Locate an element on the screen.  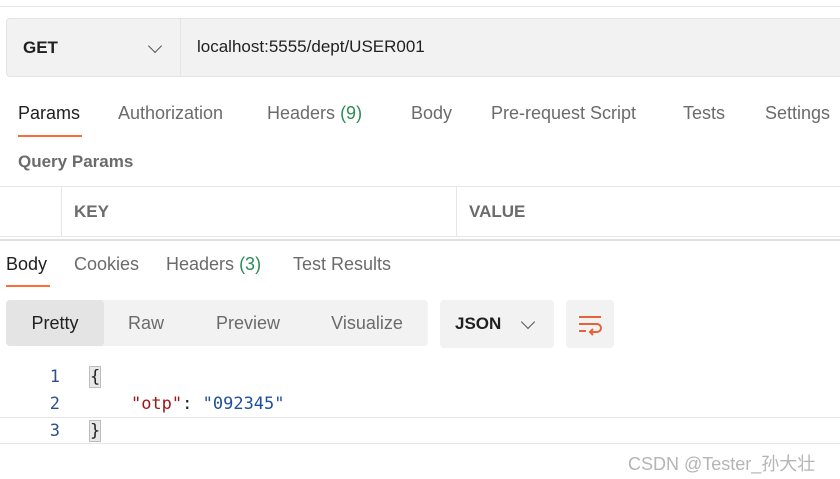
view-preview-button: Preview is located at coordinates (248, 323).